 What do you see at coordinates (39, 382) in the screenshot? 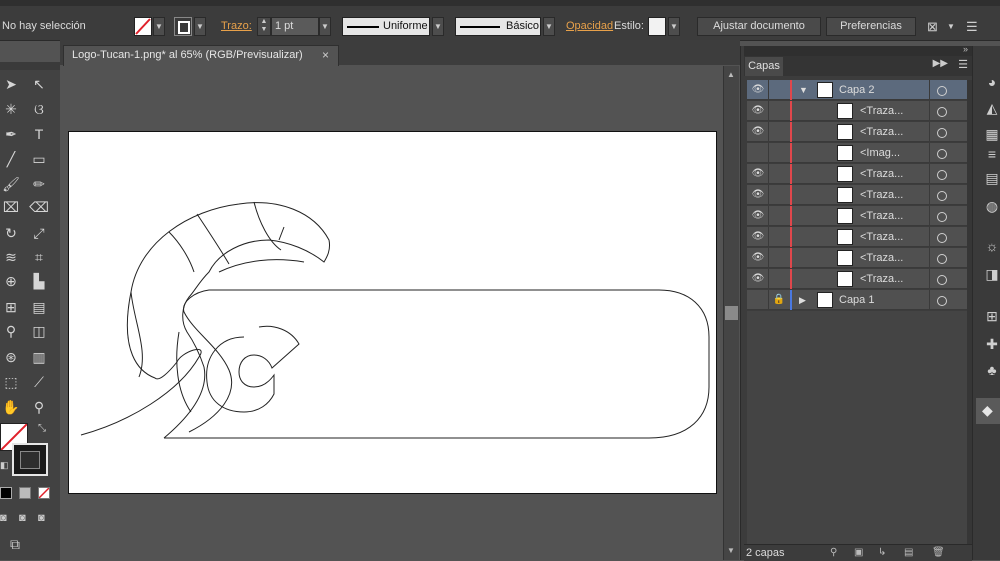
I see `slice-tool-icon: ⟋` at bounding box center [39, 382].